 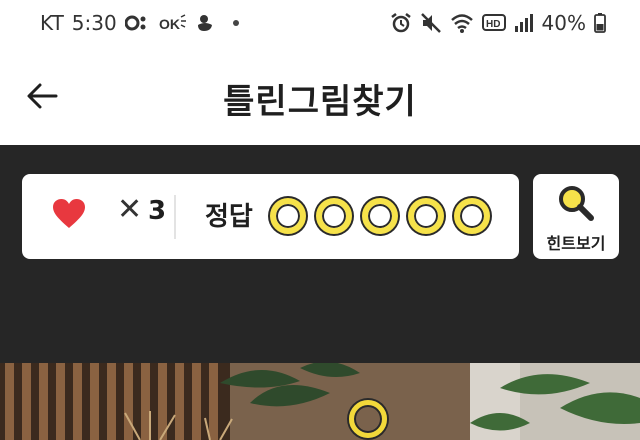 I want to click on status-bar: KT 5:30 OK HD 40%, so click(x=320, y=24).